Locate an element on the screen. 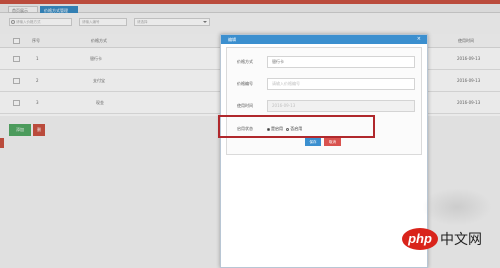 The width and height of the screenshot is (500, 268). dialog-title: 编辑 is located at coordinates (324, 39).